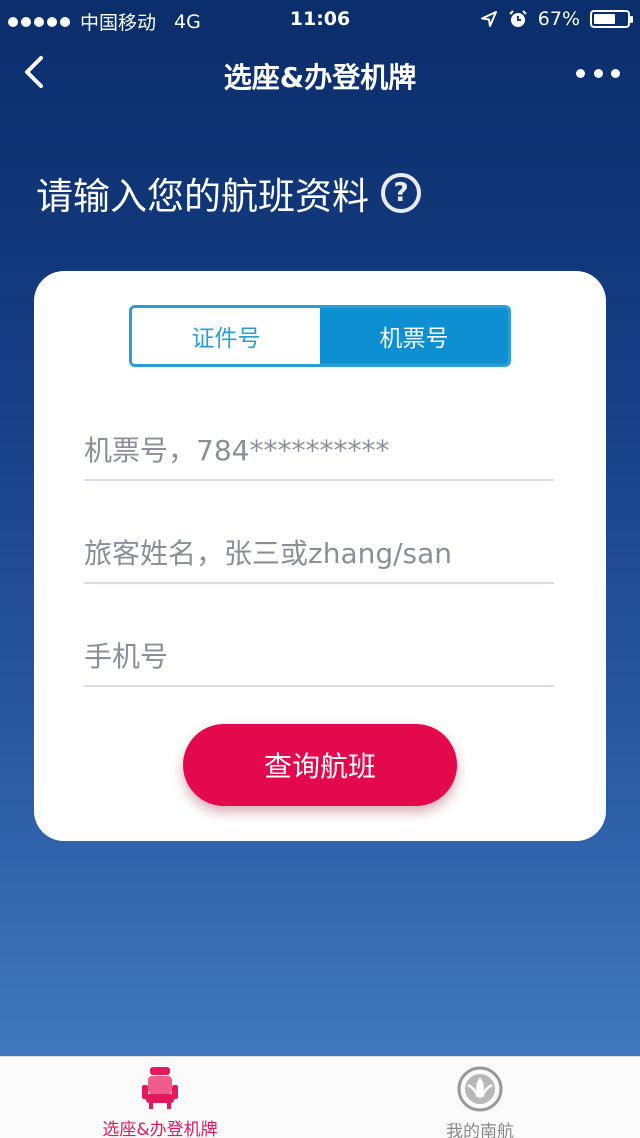 Image resolution: width=640 pixels, height=1138 pixels. I want to click on bottom-tab-bar: 选座&办登机牌 我的南航, so click(320, 1097).